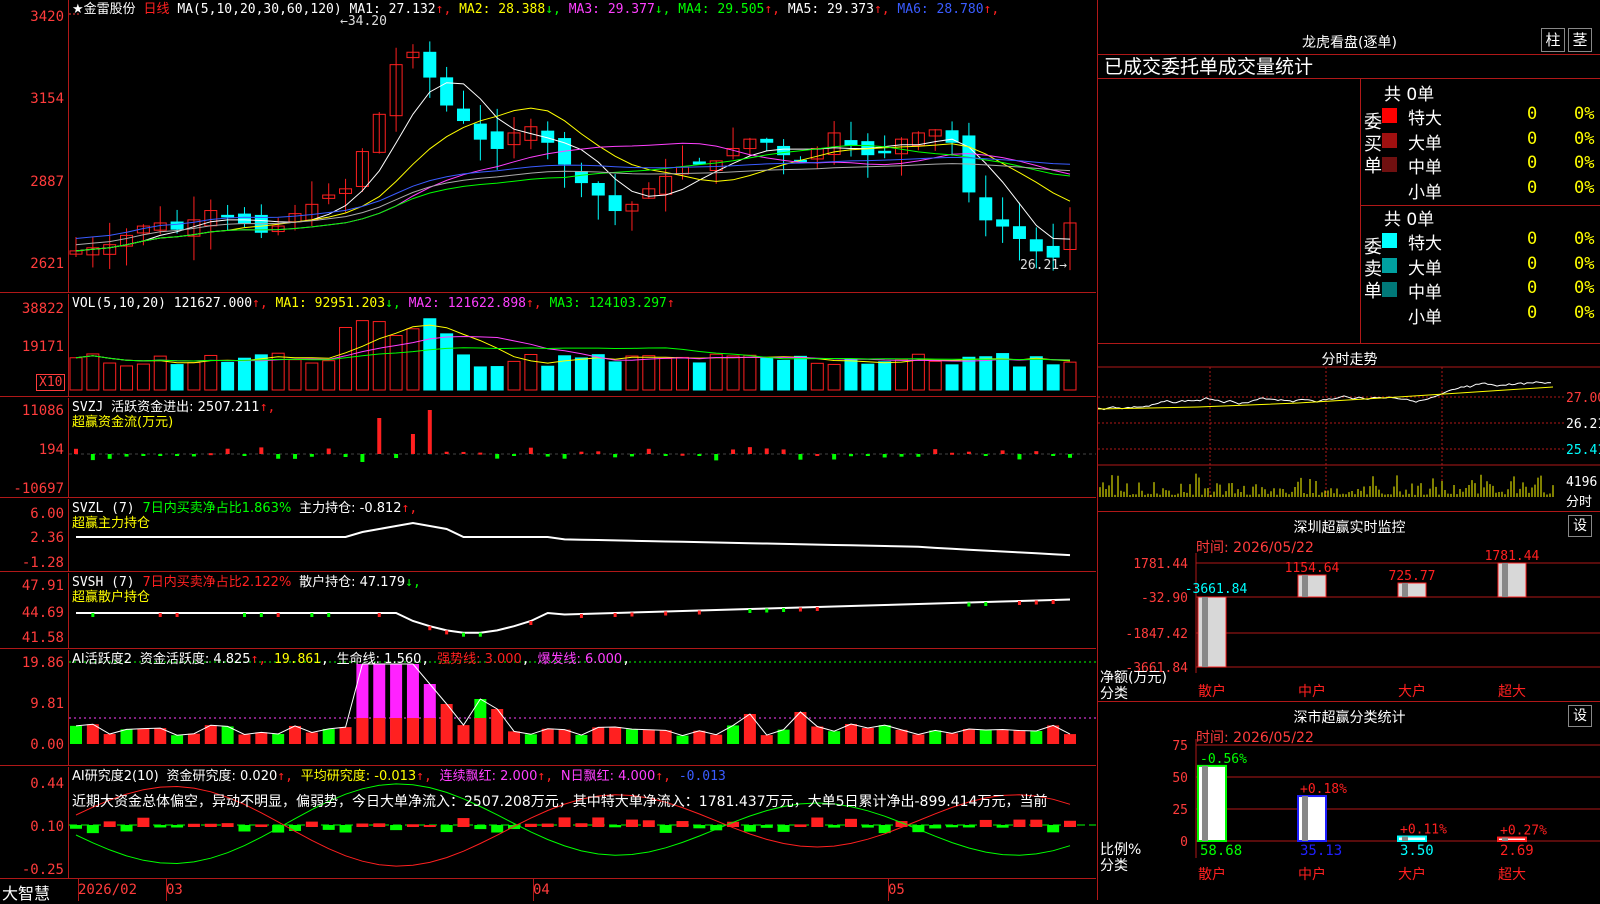 This screenshot has height=904, width=1600. What do you see at coordinates (1417, 851) in the screenshot?
I see `ratio-bottom-label: 3.50` at bounding box center [1417, 851].